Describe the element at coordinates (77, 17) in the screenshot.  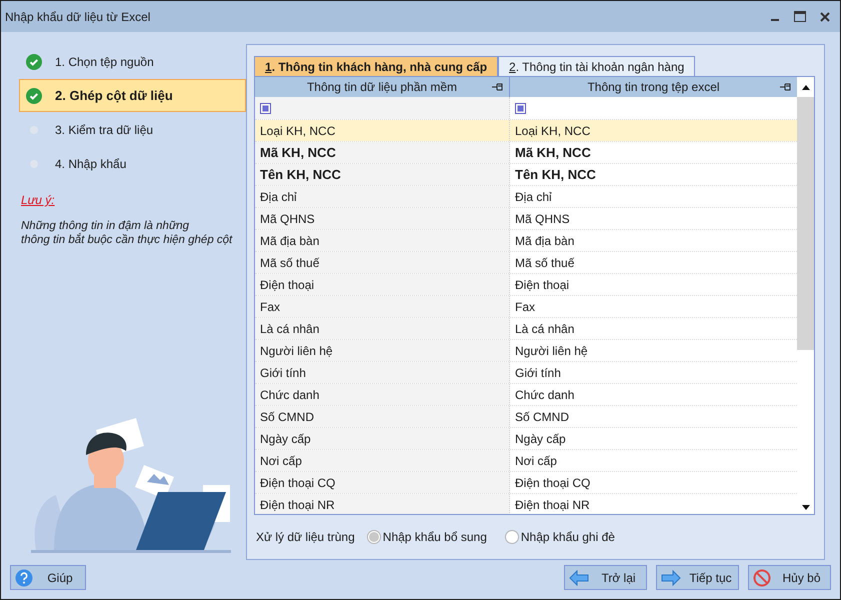
I see `window-title: Nhập khẩu dữ liệu từ Excel` at that location.